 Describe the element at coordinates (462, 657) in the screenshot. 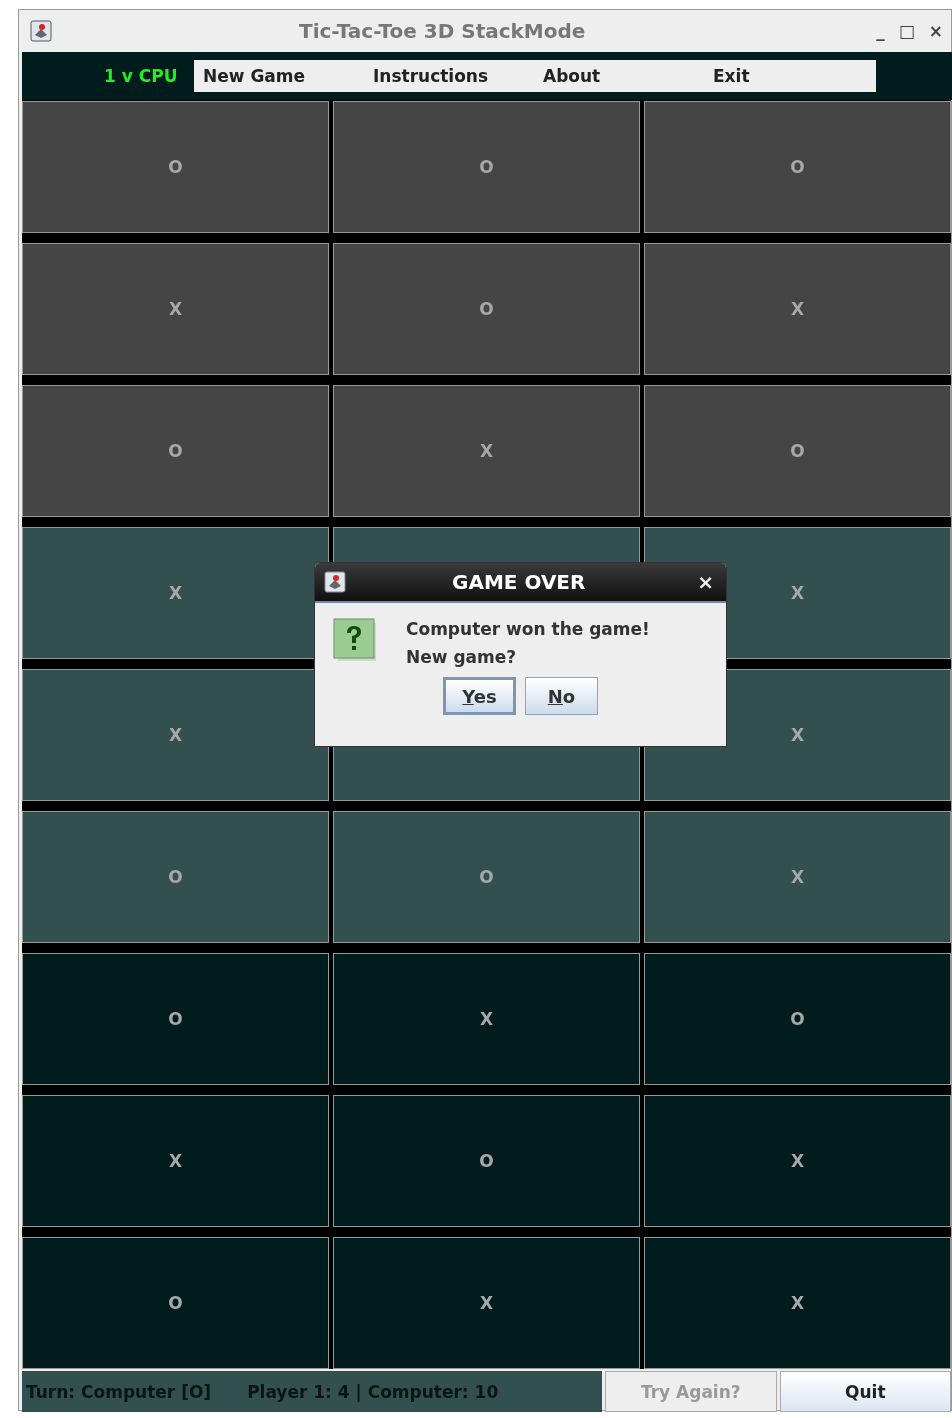

I see `dialog-message: New game?` at that location.